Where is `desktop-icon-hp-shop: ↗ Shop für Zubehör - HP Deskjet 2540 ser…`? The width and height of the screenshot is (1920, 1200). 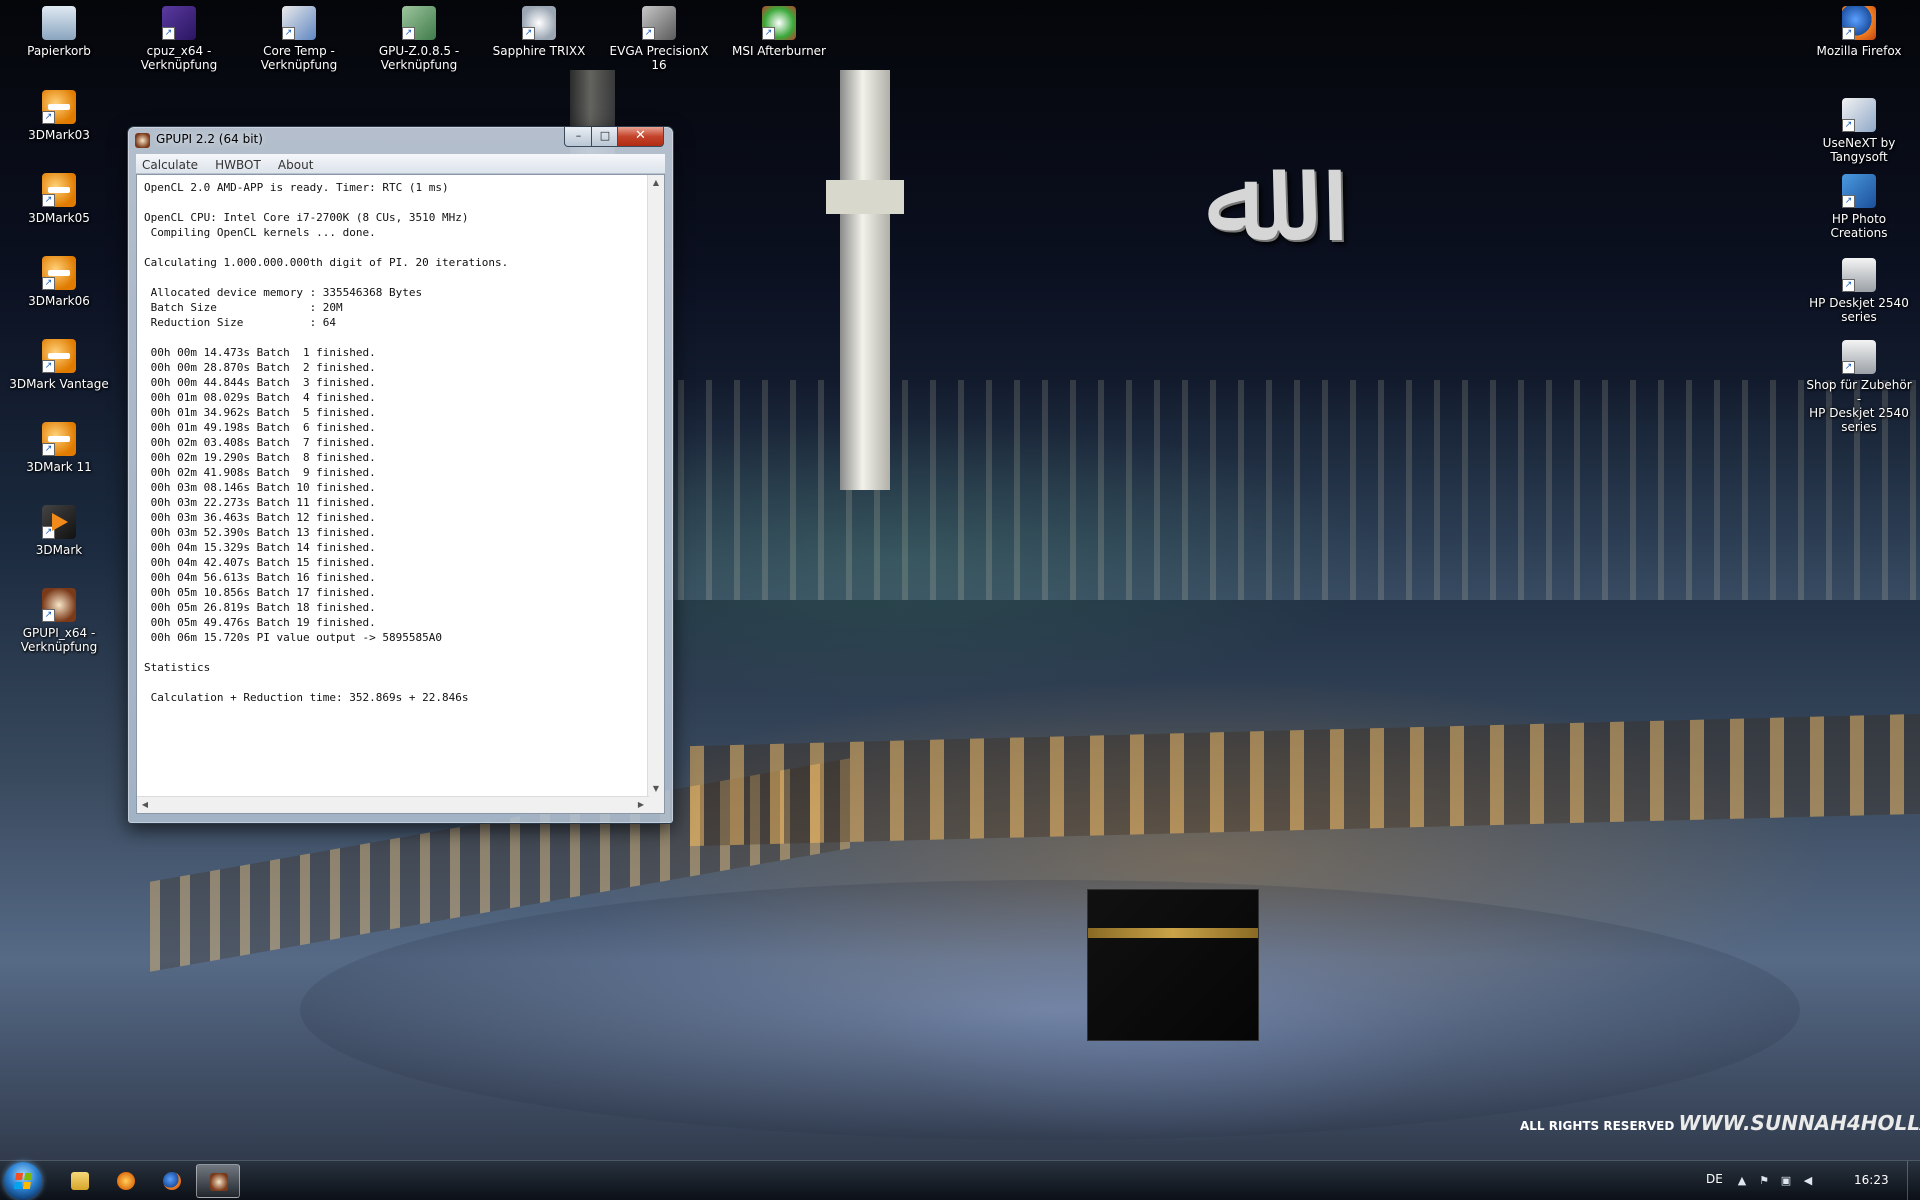 desktop-icon-hp-shop: ↗ Shop für Zubehör - HP Deskjet 2540 ser… is located at coordinates (1859, 387).